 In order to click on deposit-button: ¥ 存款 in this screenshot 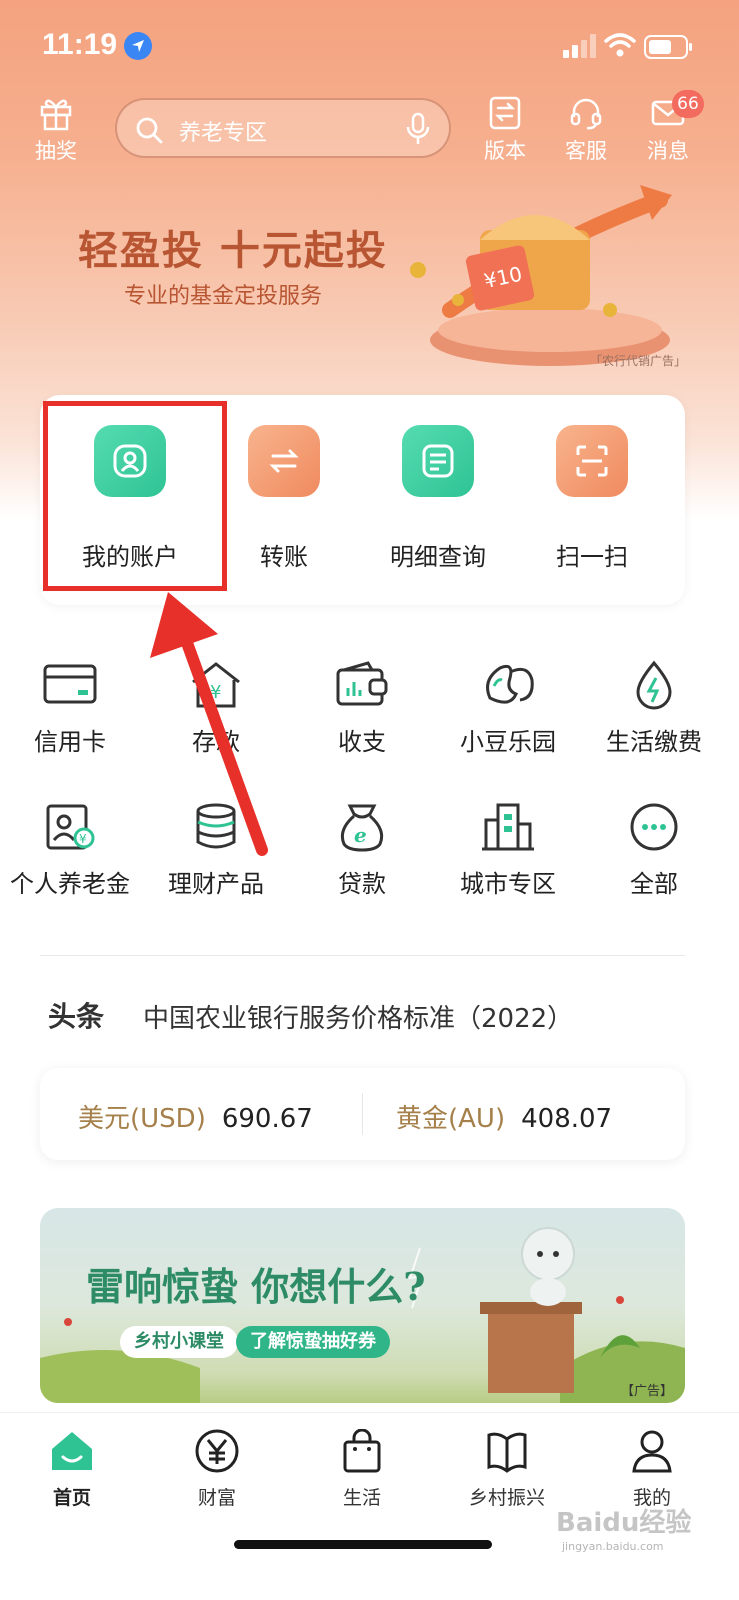, I will do `click(216, 708)`.